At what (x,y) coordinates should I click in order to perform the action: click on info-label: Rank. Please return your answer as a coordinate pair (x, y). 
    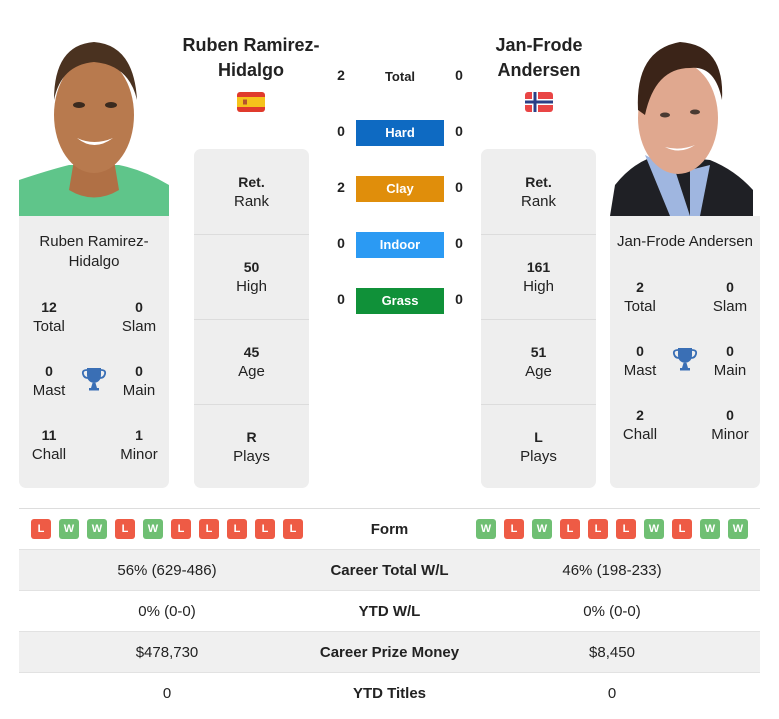
    Looking at the image, I should click on (251, 201).